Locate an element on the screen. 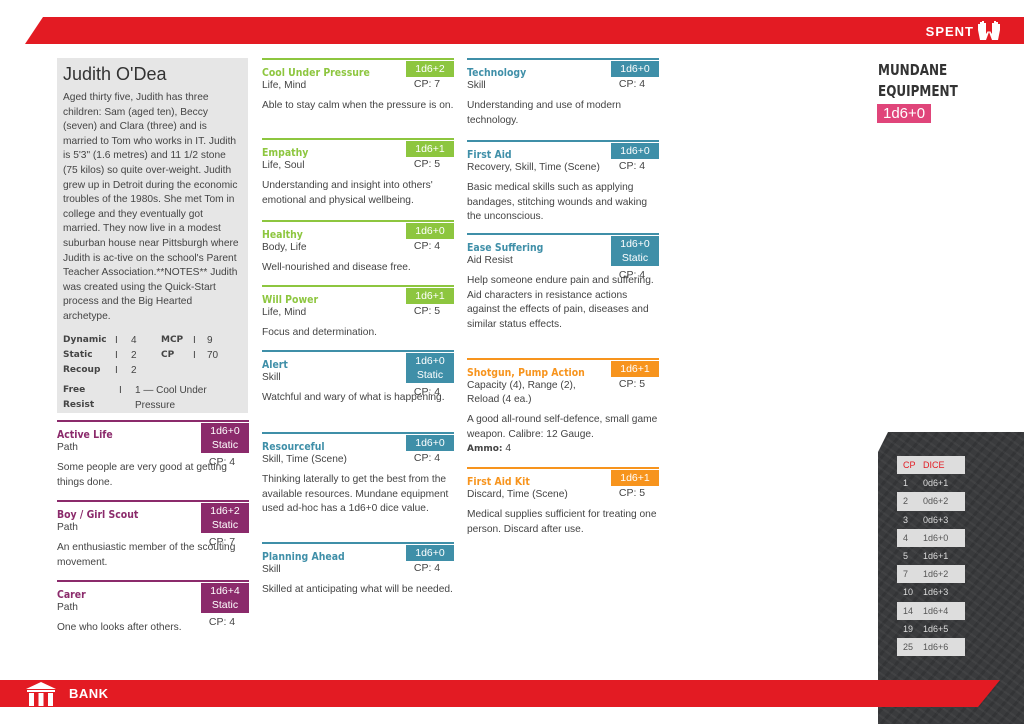 Image resolution: width=1024 pixels, height=724 pixels. dice-value: 1d6+4 is located at coordinates (225, 591).